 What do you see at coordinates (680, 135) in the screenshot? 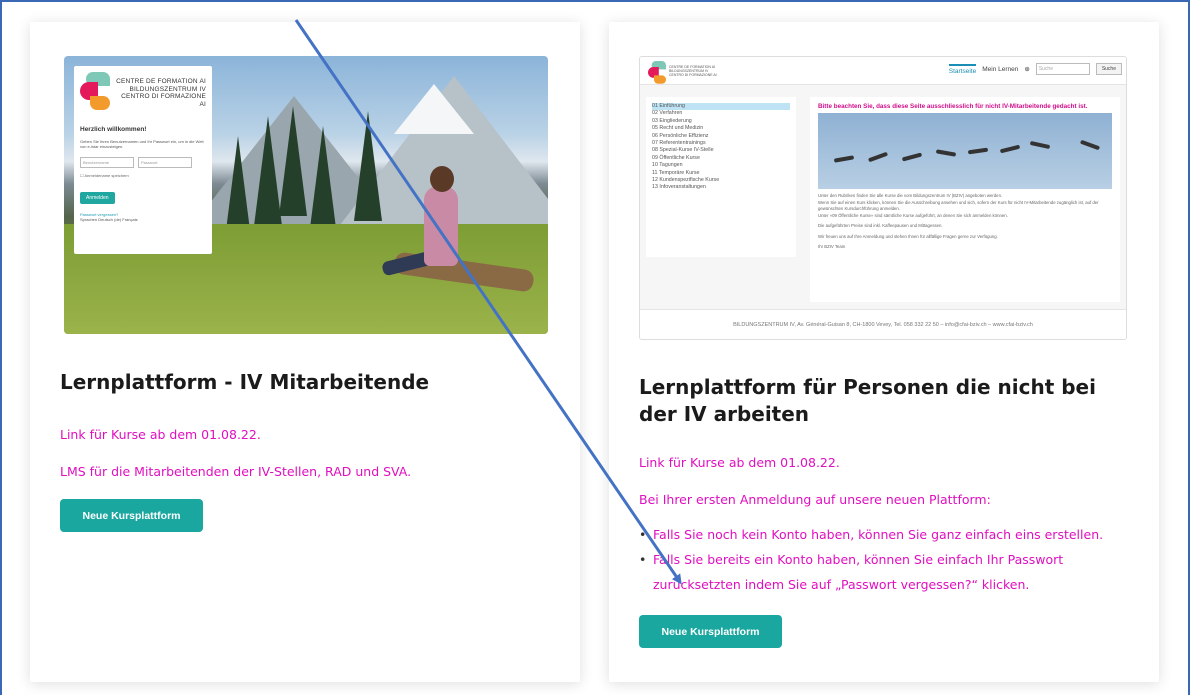
I see `menu-item: 06 Persönliche Effizienz` at bounding box center [680, 135].